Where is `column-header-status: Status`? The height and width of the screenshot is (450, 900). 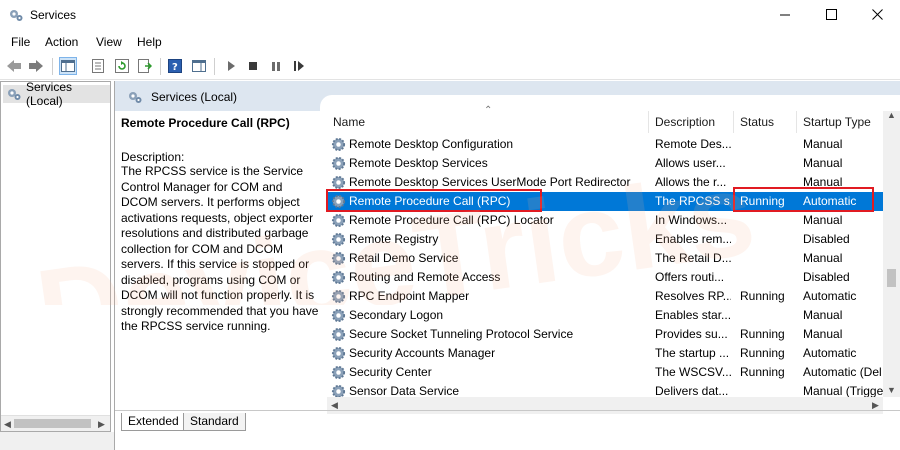
column-header-status: Status is located at coordinates (757, 122).